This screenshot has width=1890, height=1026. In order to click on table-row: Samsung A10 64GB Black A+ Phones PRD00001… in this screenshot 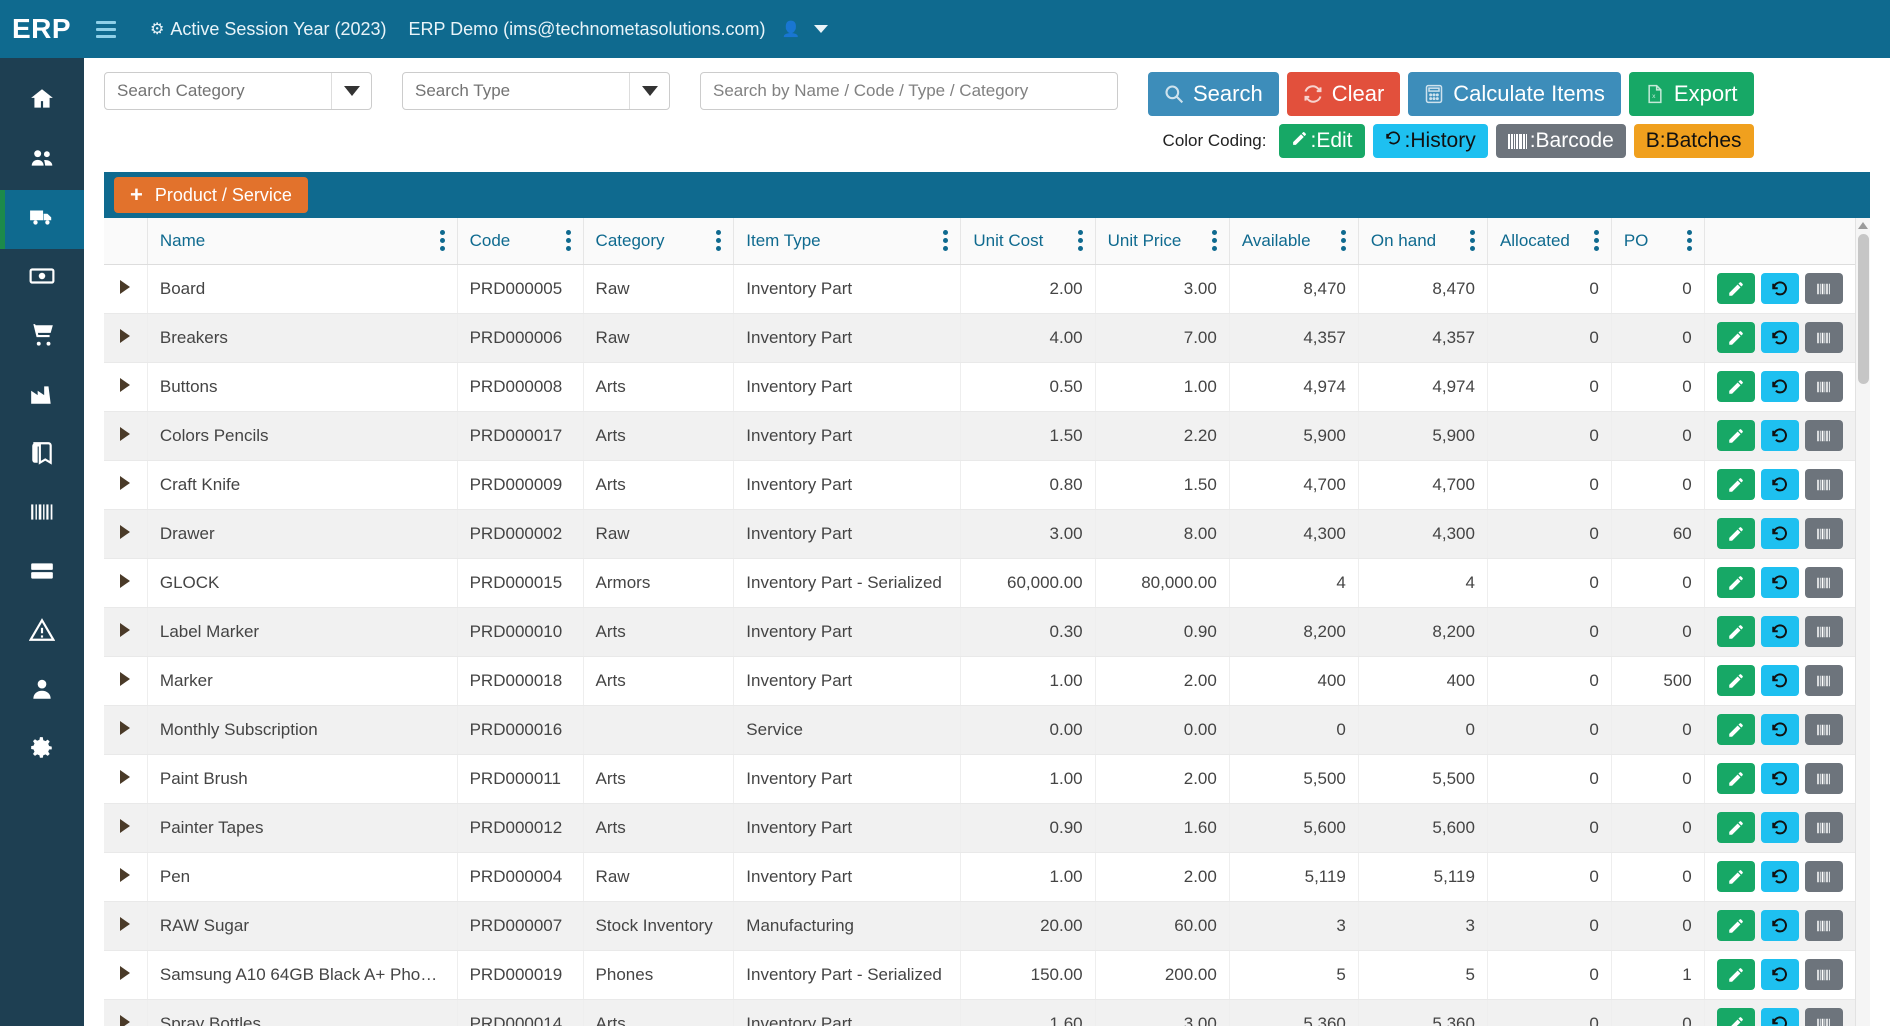, I will do `click(987, 975)`.